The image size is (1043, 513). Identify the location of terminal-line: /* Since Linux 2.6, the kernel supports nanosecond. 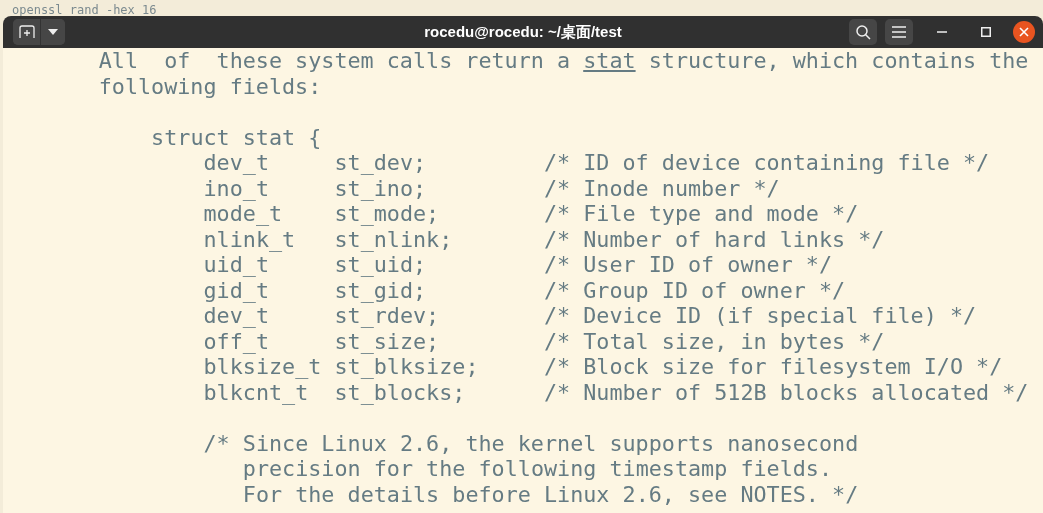
(530, 443).